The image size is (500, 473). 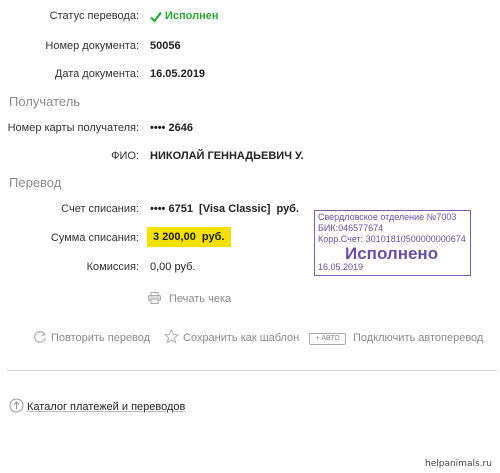 I want to click on fio-value: НИКОЛАЙ ГЕННАДЬЕВИЧ У., so click(x=227, y=156).